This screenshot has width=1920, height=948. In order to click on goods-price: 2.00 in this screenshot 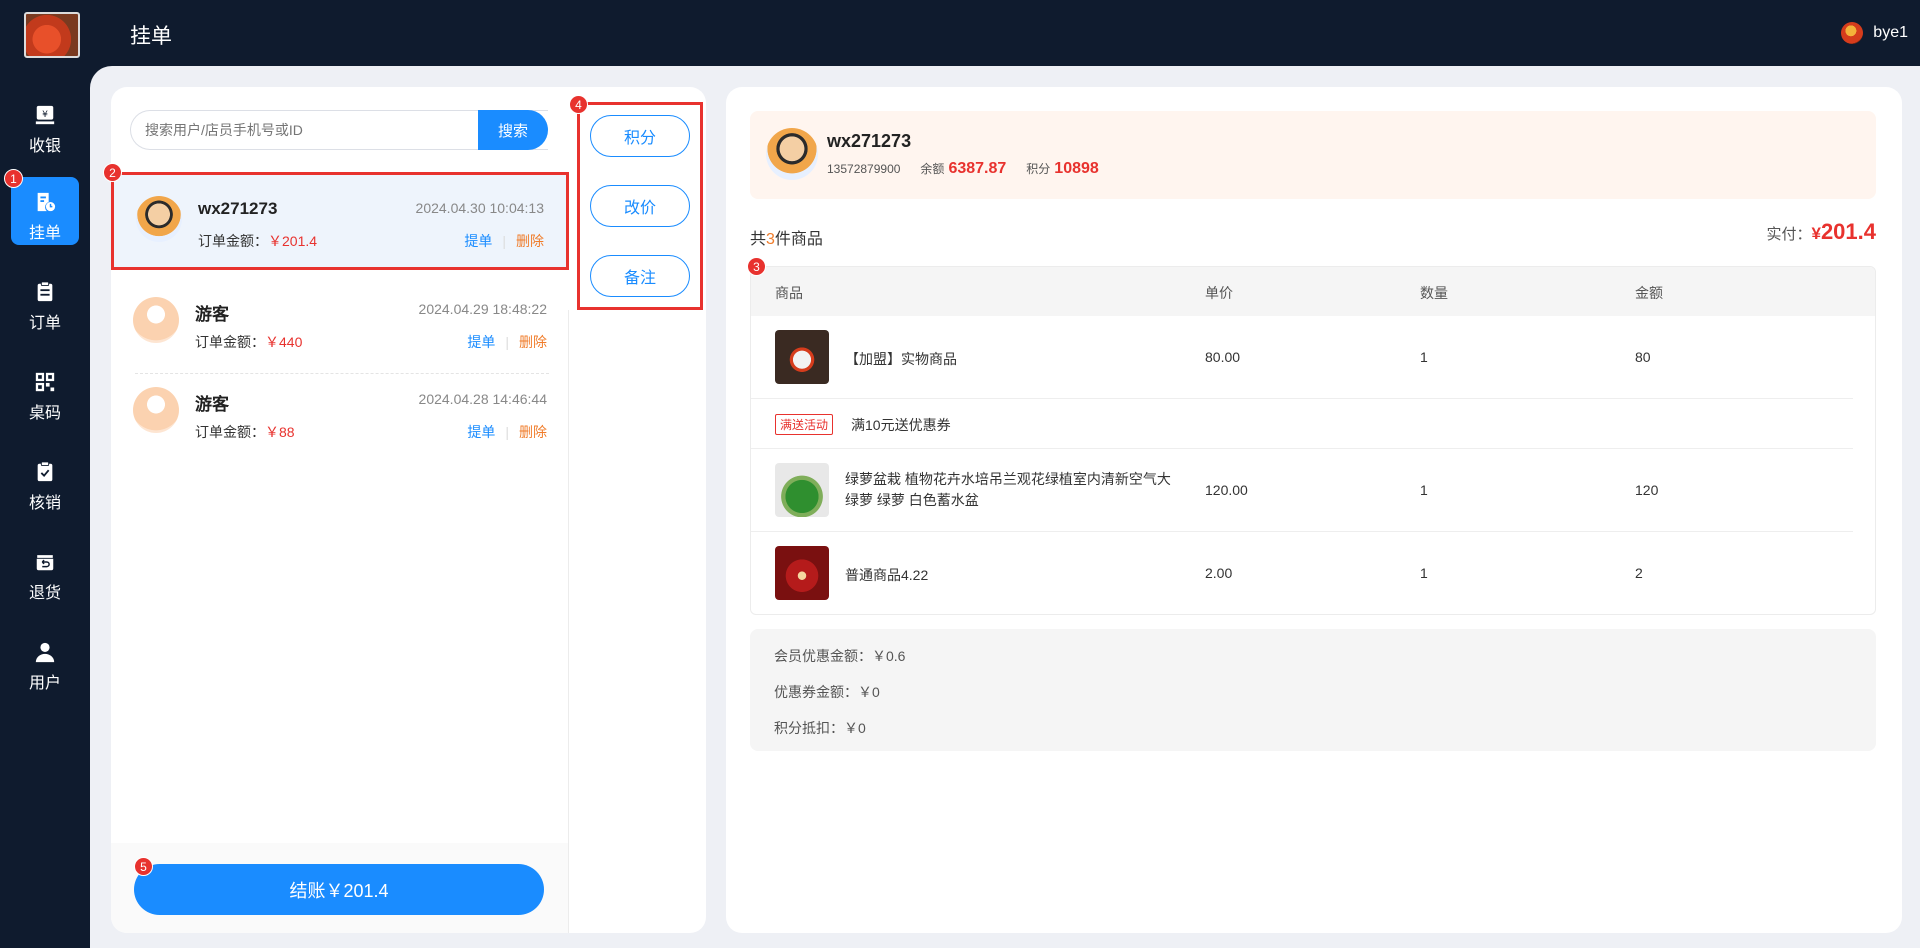, I will do `click(1219, 573)`.